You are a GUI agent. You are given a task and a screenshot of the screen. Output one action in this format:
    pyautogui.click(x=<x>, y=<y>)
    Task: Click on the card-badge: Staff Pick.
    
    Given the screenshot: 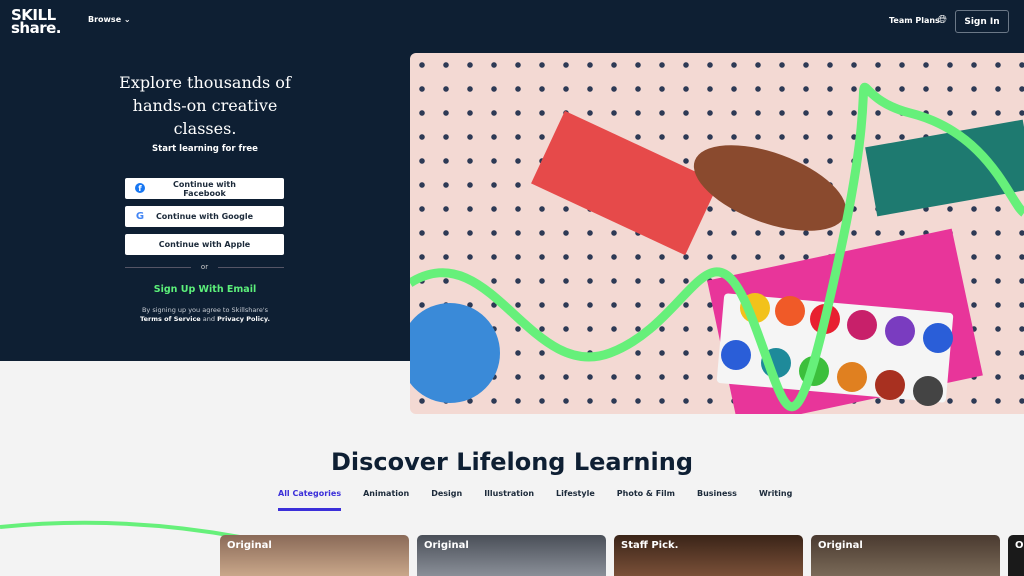 What is the action you would take?
    pyautogui.click(x=650, y=545)
    